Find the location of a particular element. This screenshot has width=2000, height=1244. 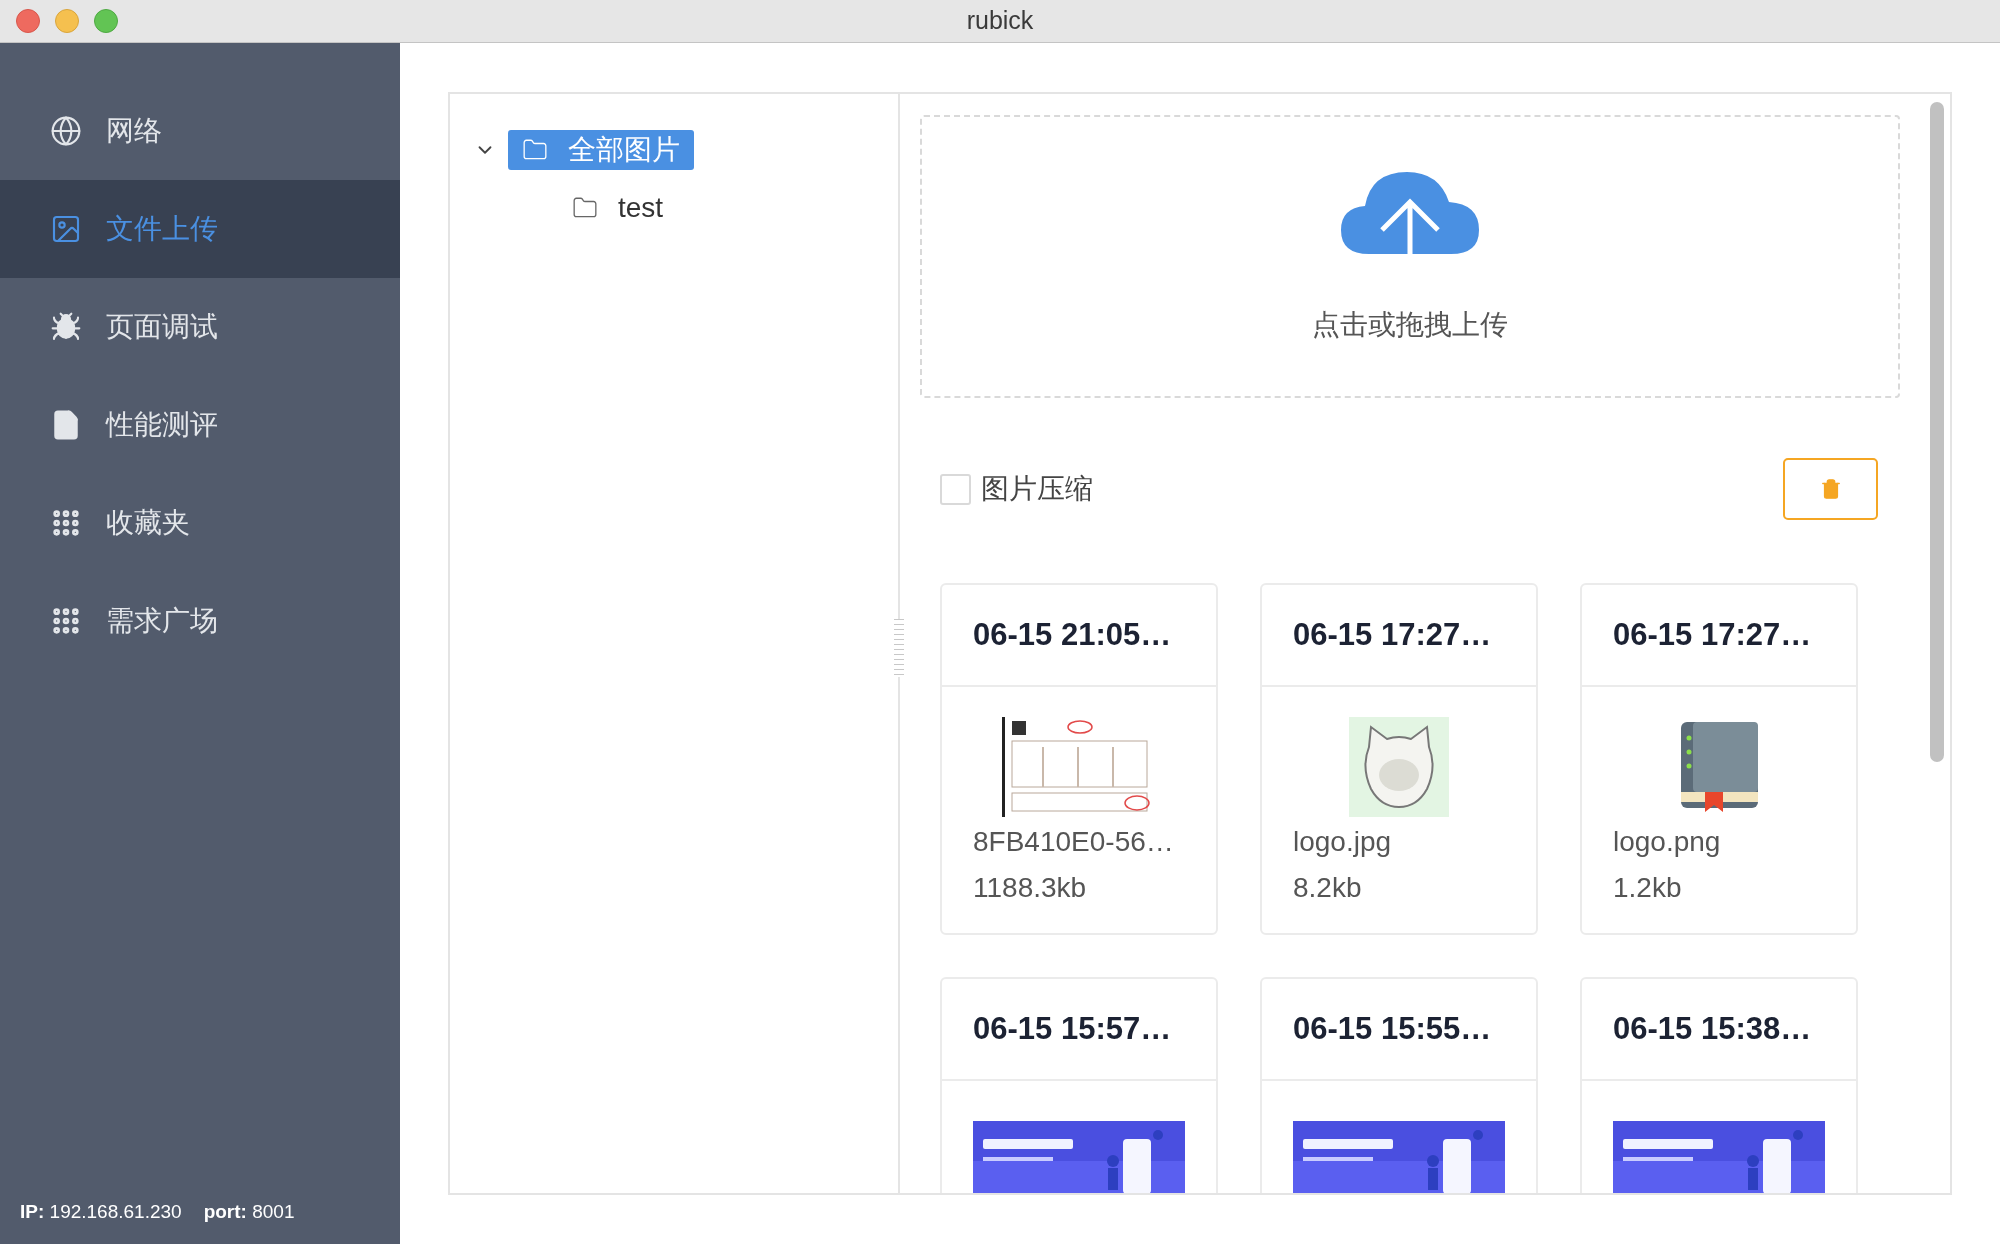

sidebar-item: 需求广场 is located at coordinates (200, 621).